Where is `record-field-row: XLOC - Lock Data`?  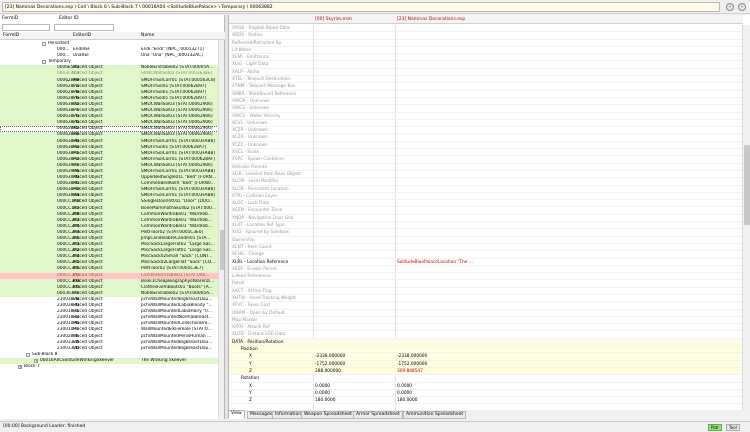 record-field-row: XLOC - Lock Data is located at coordinates (486, 204).